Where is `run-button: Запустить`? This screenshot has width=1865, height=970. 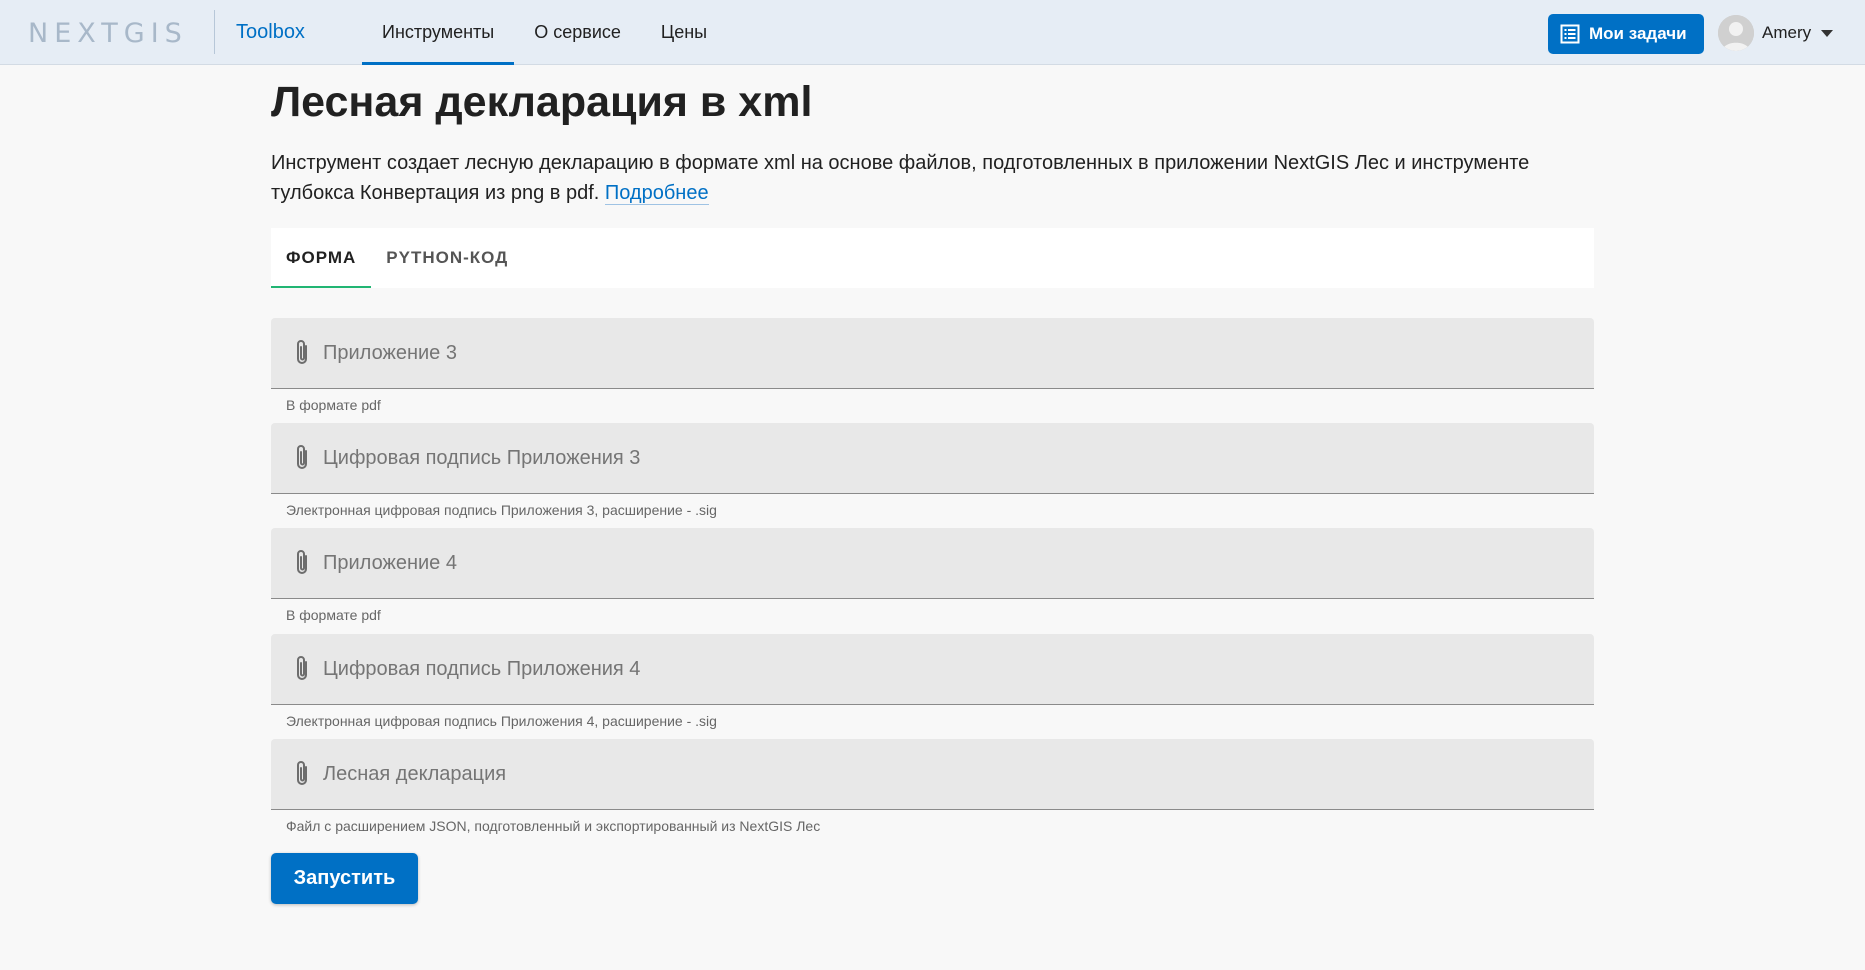 run-button: Запустить is located at coordinates (344, 878).